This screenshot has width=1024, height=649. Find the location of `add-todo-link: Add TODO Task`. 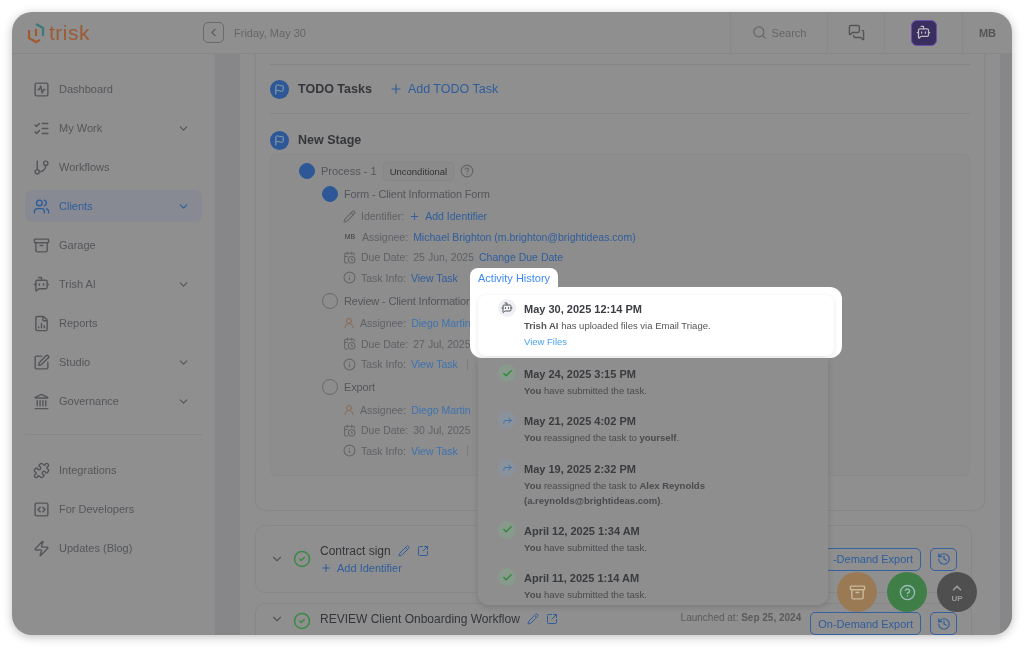

add-todo-link: Add TODO Task is located at coordinates (443, 89).